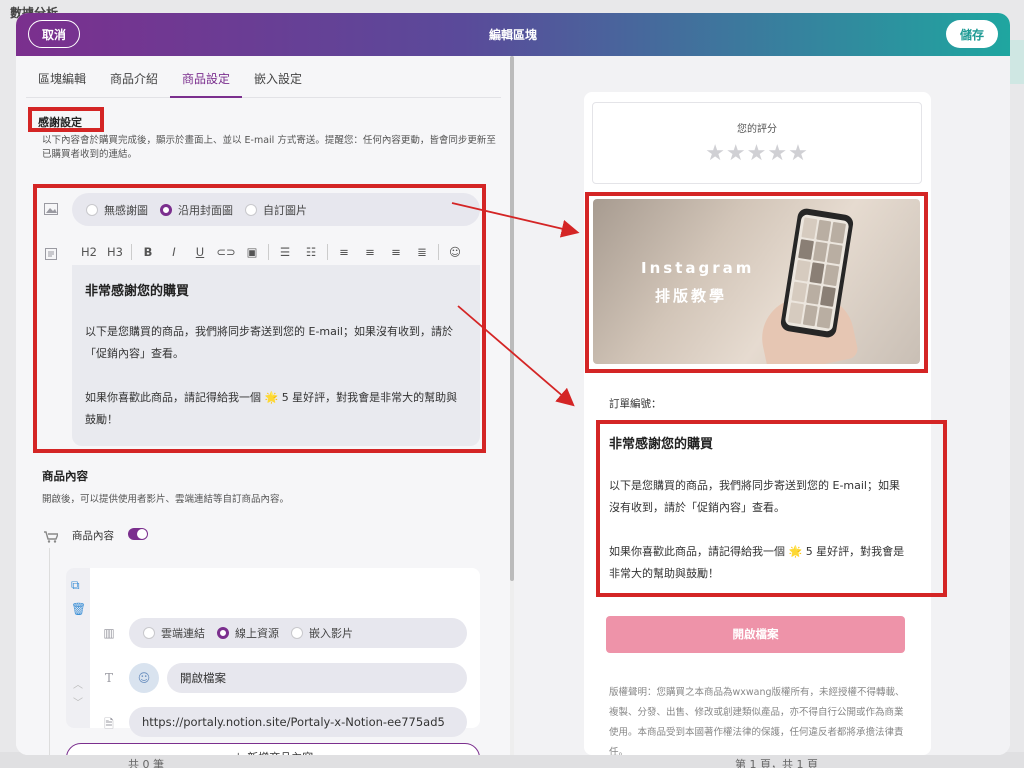  I want to click on thanks-image-radio-group: 無感謝圖 沿用封面圖 自訂圖片, so click(276, 209).